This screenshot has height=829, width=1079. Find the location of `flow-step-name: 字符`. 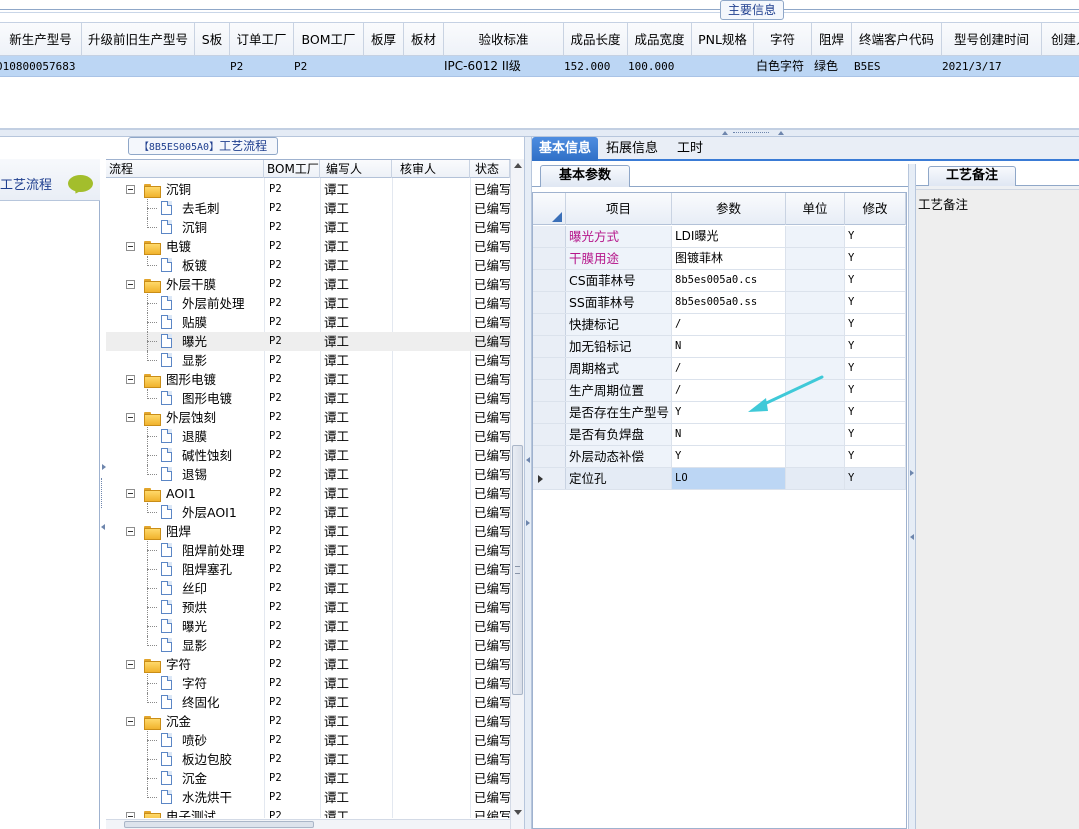

flow-step-name: 字符 is located at coordinates (178, 664).